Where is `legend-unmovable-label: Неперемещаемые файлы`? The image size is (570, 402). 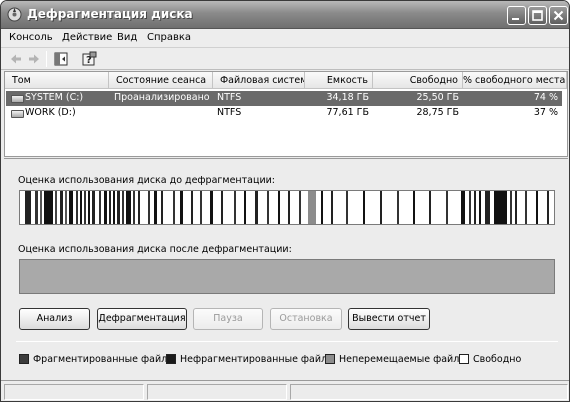 legend-unmovable-label: Неперемещаемые файлы is located at coordinates (403, 359).